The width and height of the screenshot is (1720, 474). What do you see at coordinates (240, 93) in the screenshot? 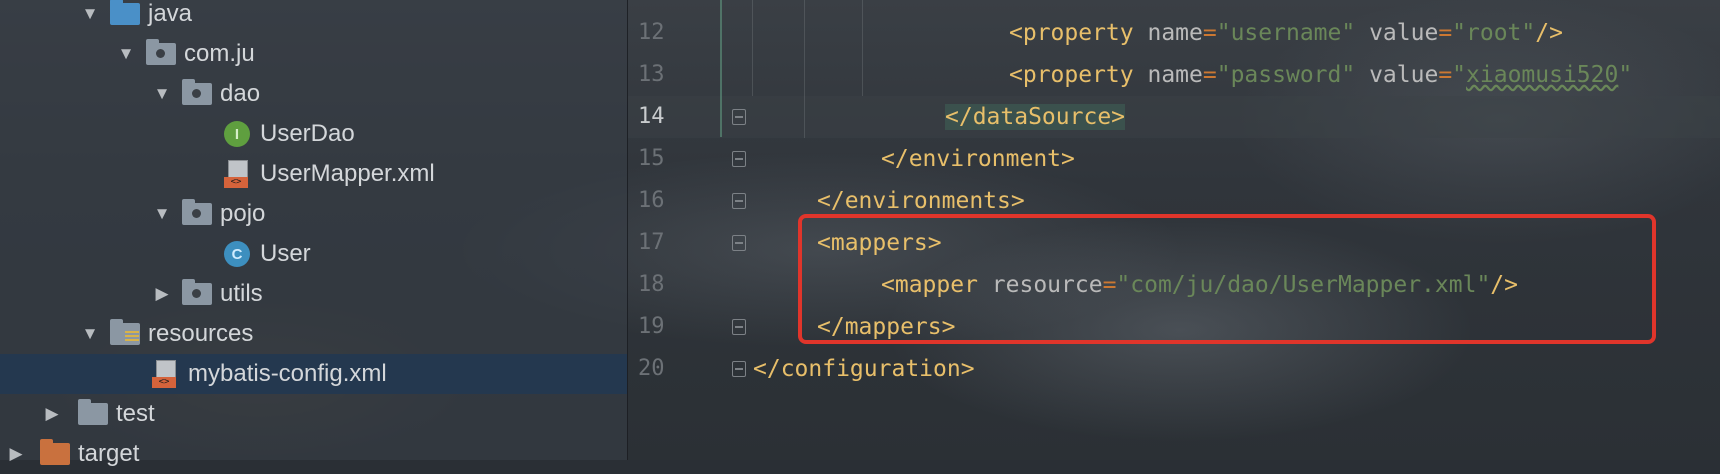
I see `tree-item-label: dao` at bounding box center [240, 93].